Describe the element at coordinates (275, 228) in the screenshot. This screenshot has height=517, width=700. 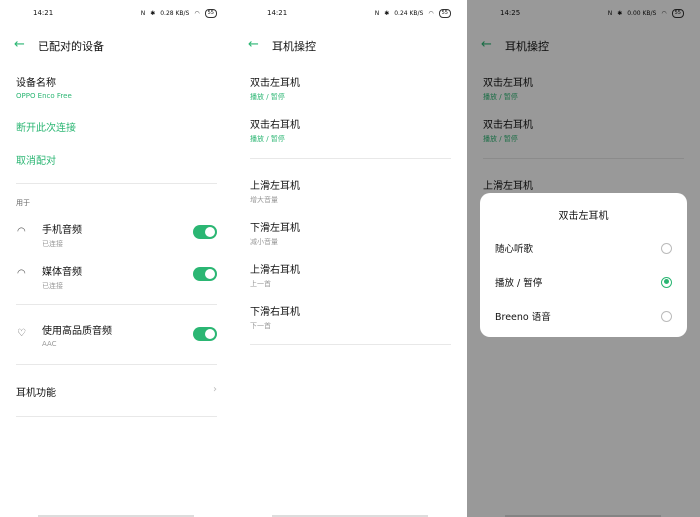
I see `control-label: 下滑左耳机` at that location.